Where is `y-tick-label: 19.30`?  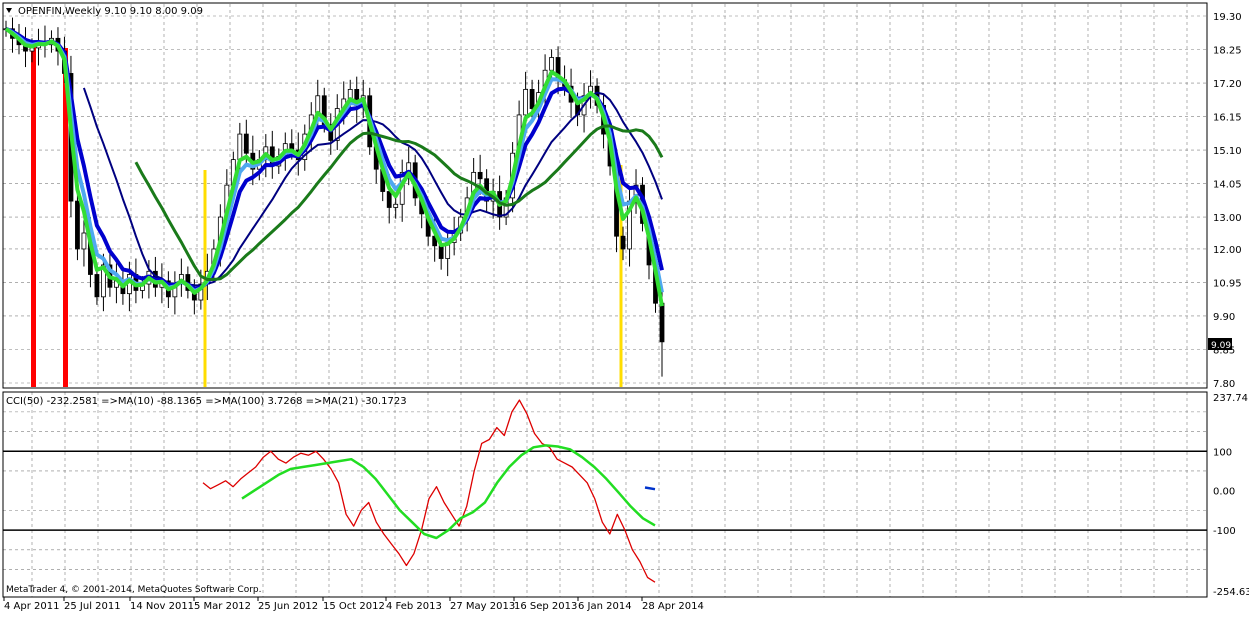 y-tick-label: 19.30 is located at coordinates (1227, 17).